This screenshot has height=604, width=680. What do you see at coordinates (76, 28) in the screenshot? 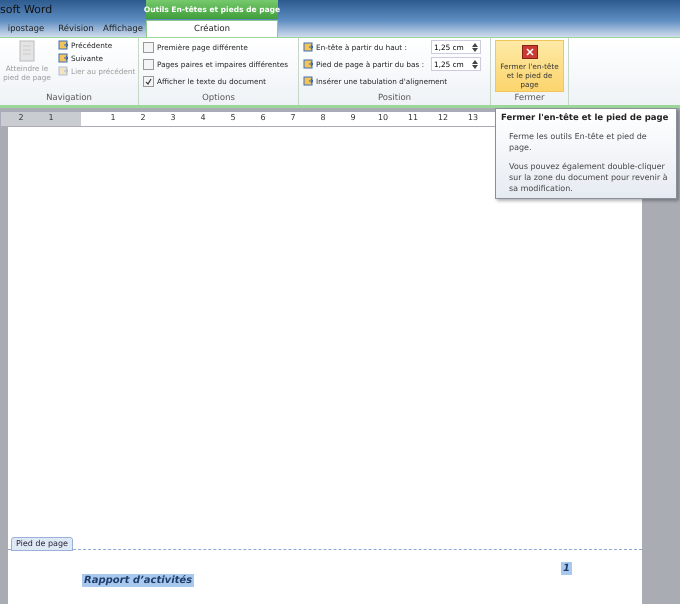
I see `ribbon-tab: Révision` at bounding box center [76, 28].